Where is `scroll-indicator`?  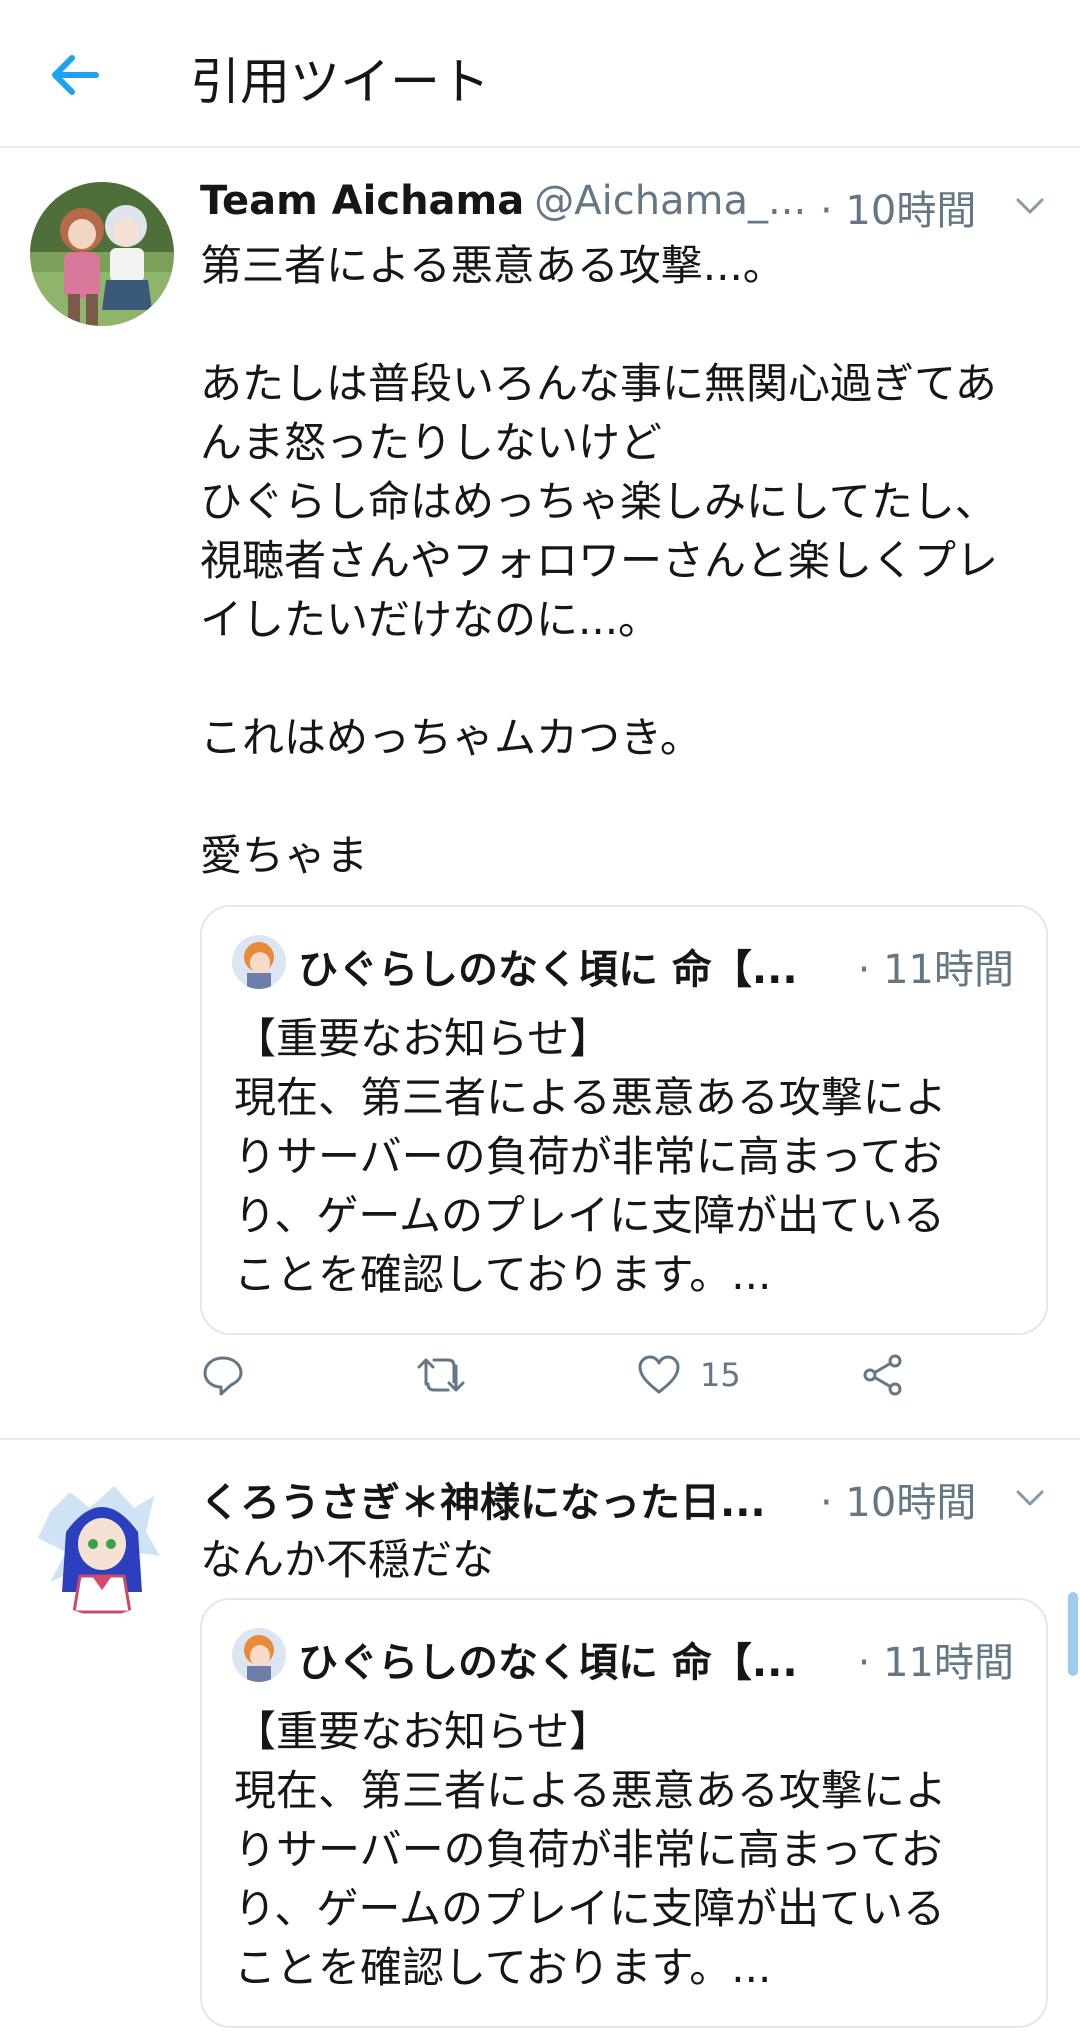 scroll-indicator is located at coordinates (1073, 1634).